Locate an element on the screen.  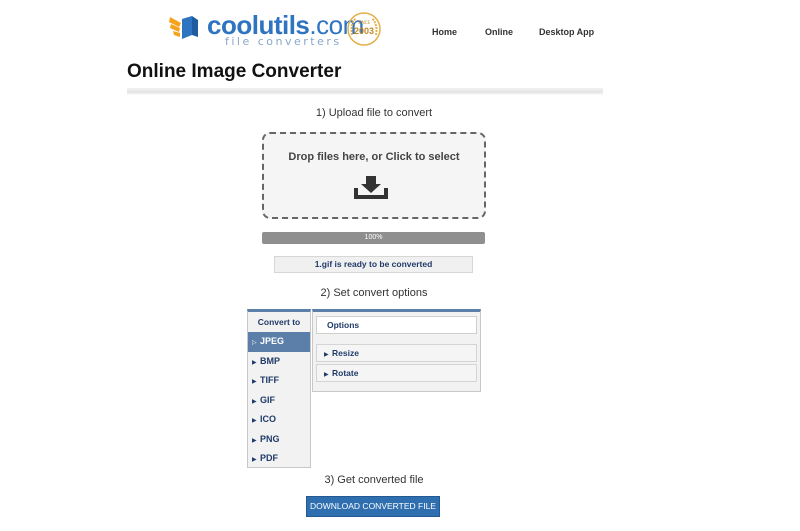
step-result-label: 3) Get converted file is located at coordinates (374, 480).